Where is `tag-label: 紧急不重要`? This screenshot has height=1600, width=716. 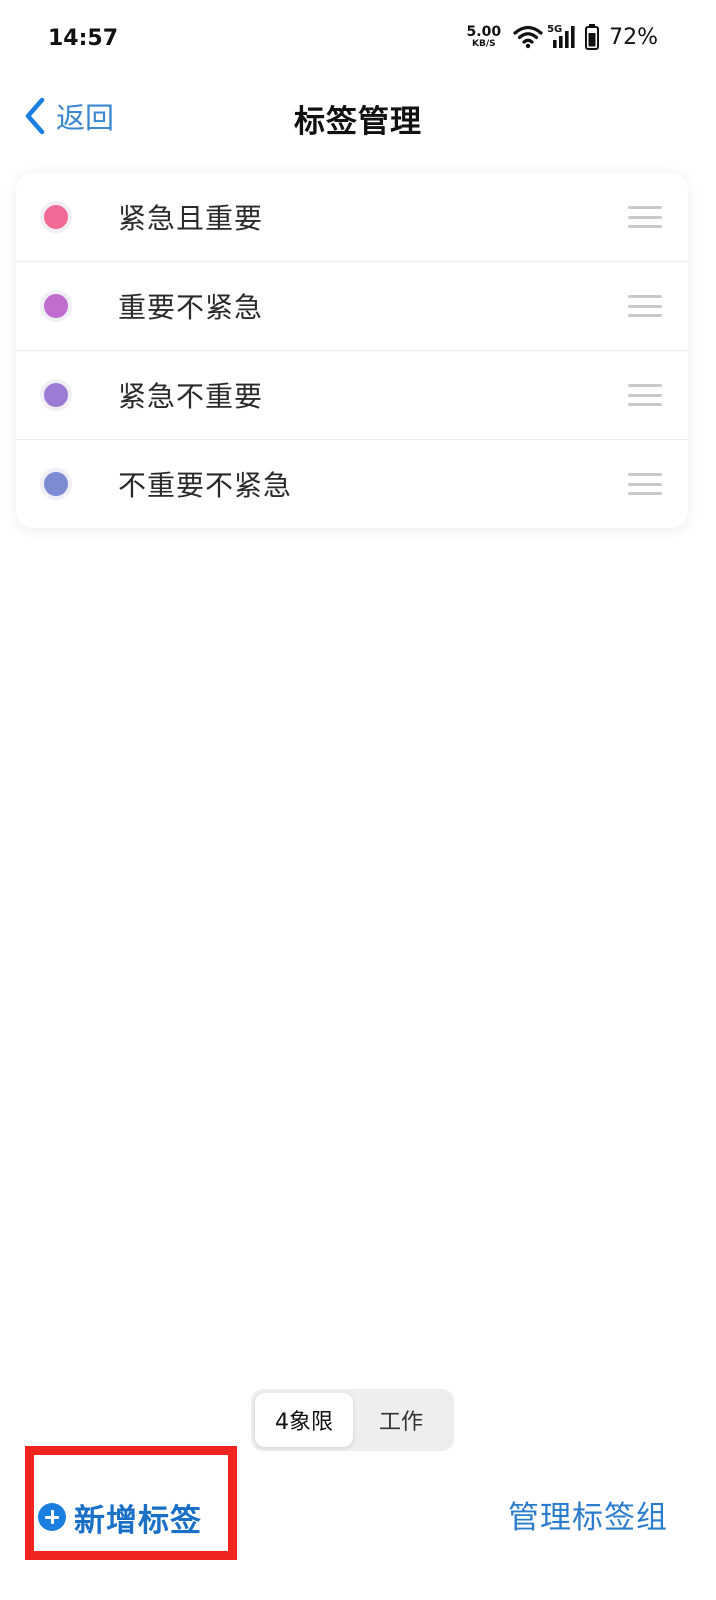
tag-label: 紧急不重要 is located at coordinates (191, 396).